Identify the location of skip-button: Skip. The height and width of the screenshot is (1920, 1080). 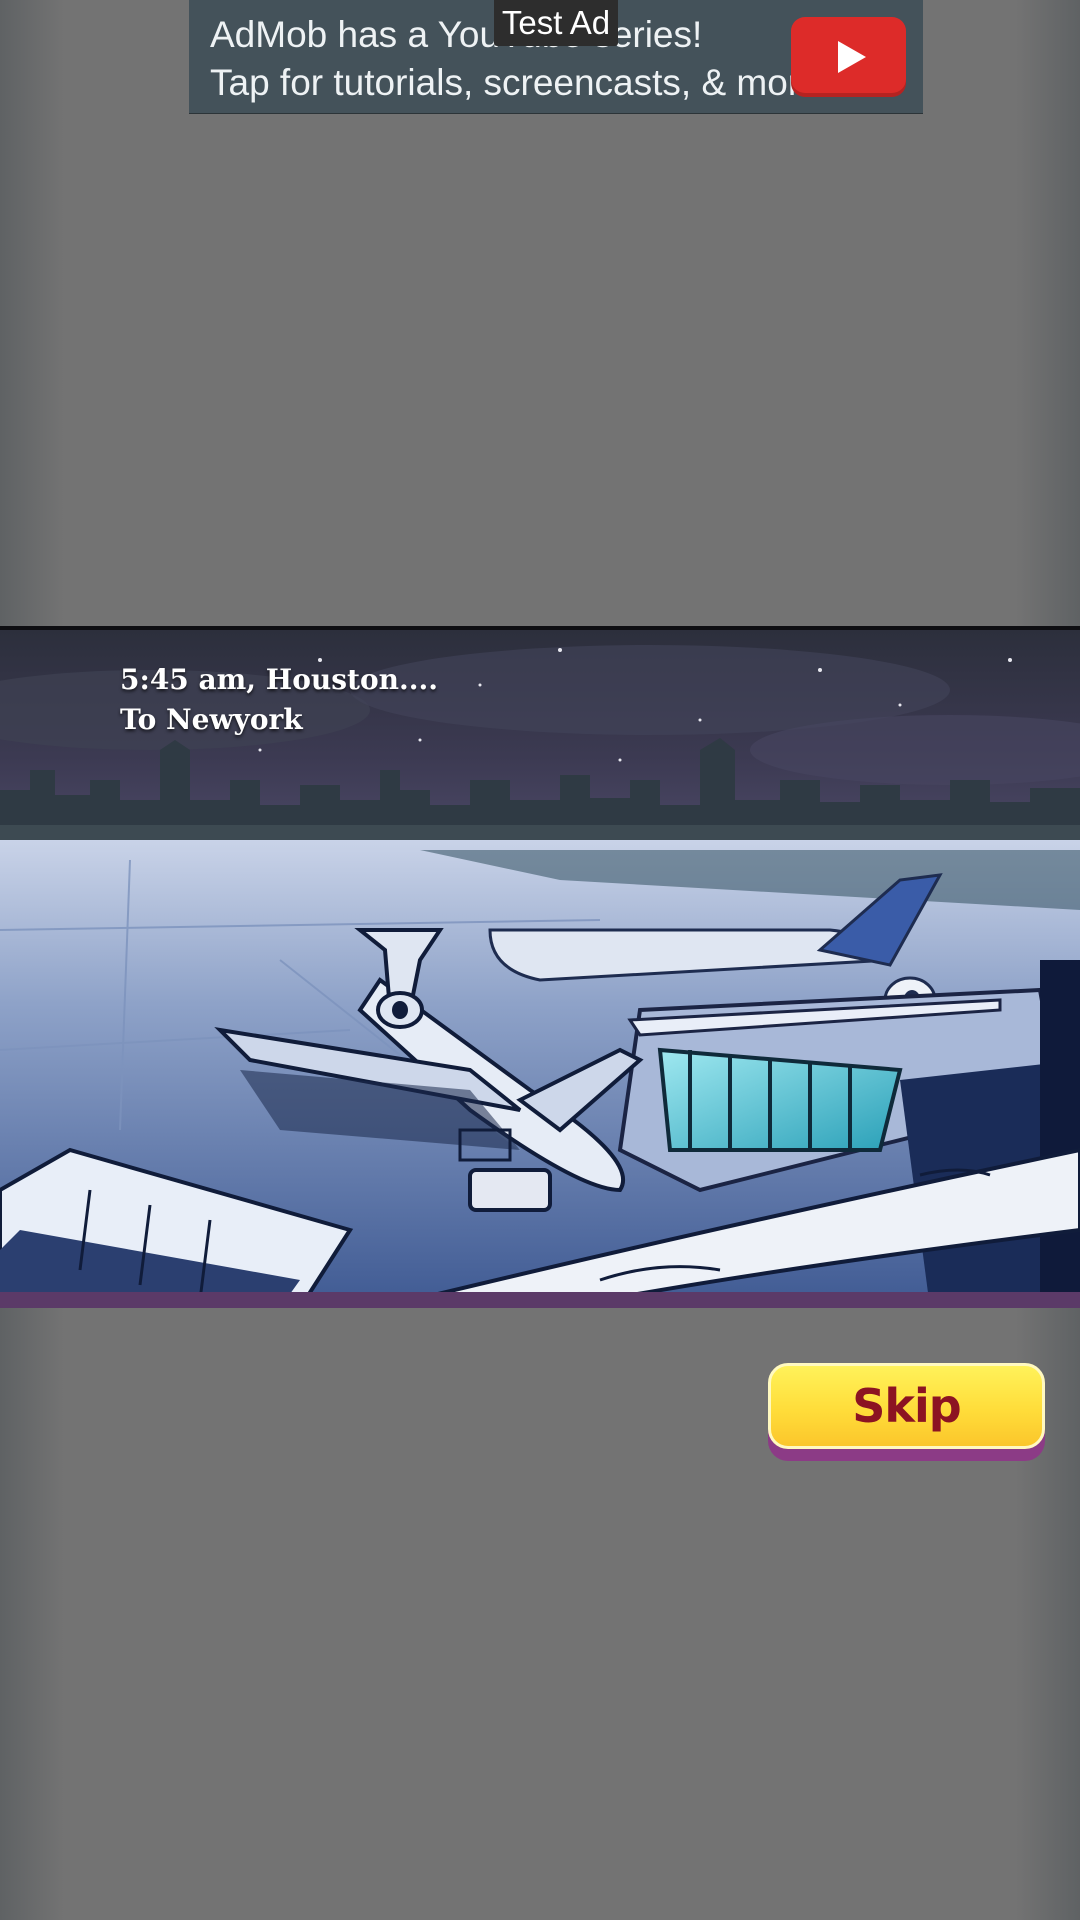
(906, 1412).